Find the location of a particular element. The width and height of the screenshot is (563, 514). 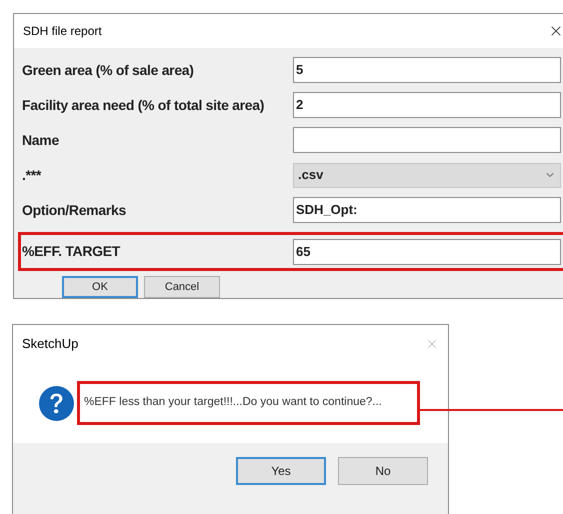

field-label: %EFF. TARGET is located at coordinates (72, 251).